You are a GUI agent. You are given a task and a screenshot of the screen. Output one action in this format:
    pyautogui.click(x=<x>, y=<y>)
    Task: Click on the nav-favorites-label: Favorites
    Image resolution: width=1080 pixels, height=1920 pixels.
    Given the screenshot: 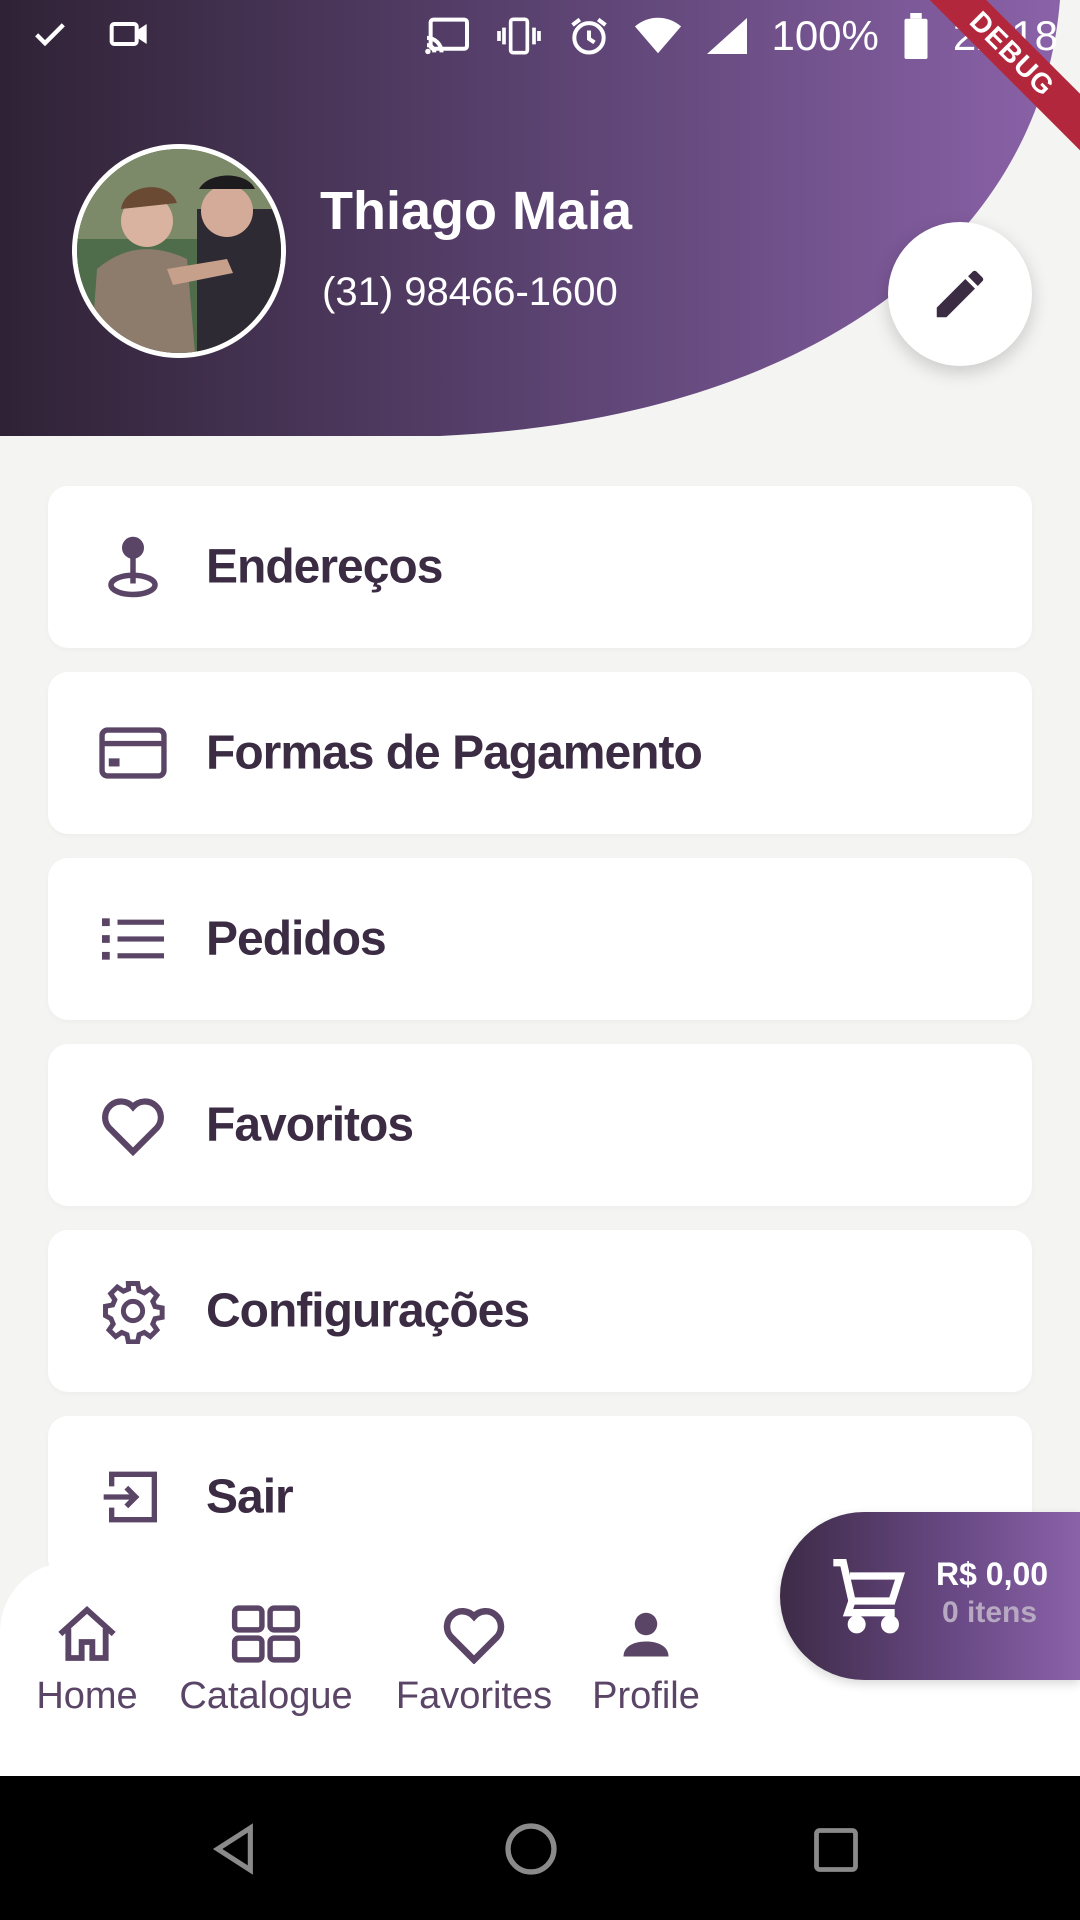 What is the action you would take?
    pyautogui.click(x=474, y=1696)
    